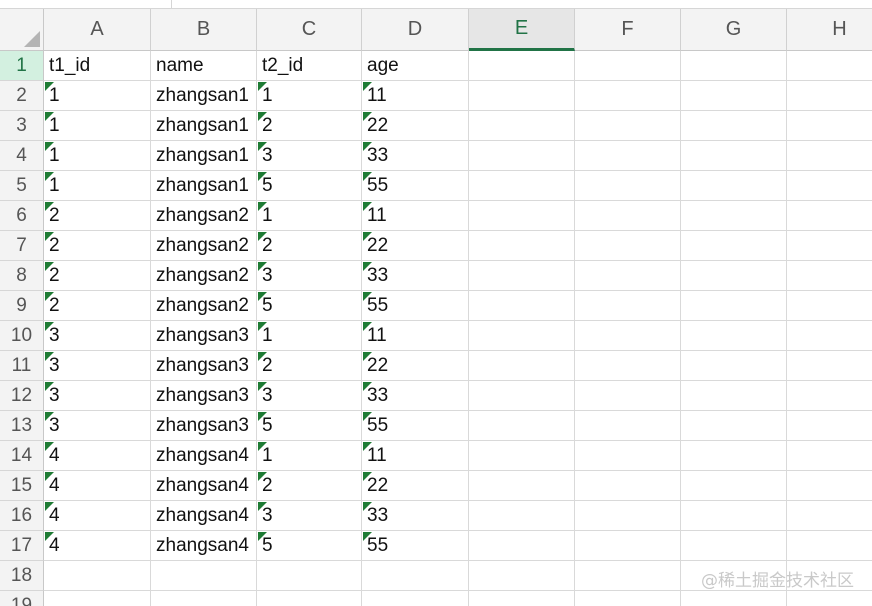  Describe the element at coordinates (628, 336) in the screenshot. I see `cell-f10` at that location.